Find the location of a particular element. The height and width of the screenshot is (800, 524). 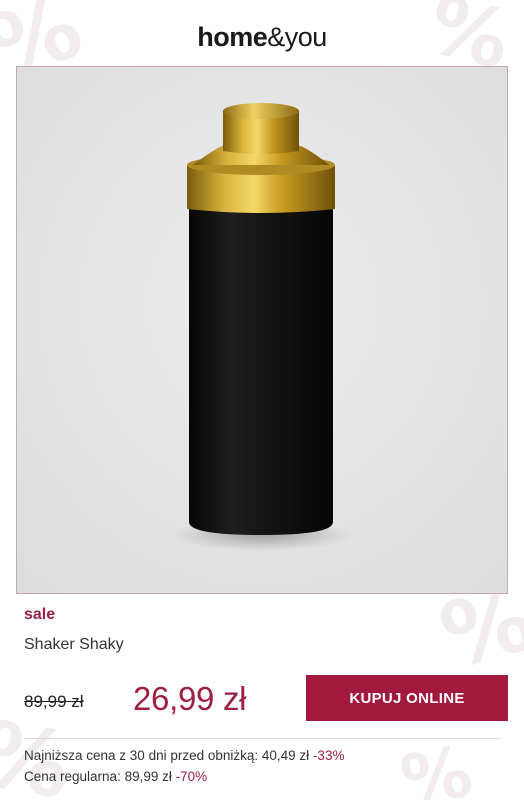

logo-you-text: &you is located at coordinates (297, 36).